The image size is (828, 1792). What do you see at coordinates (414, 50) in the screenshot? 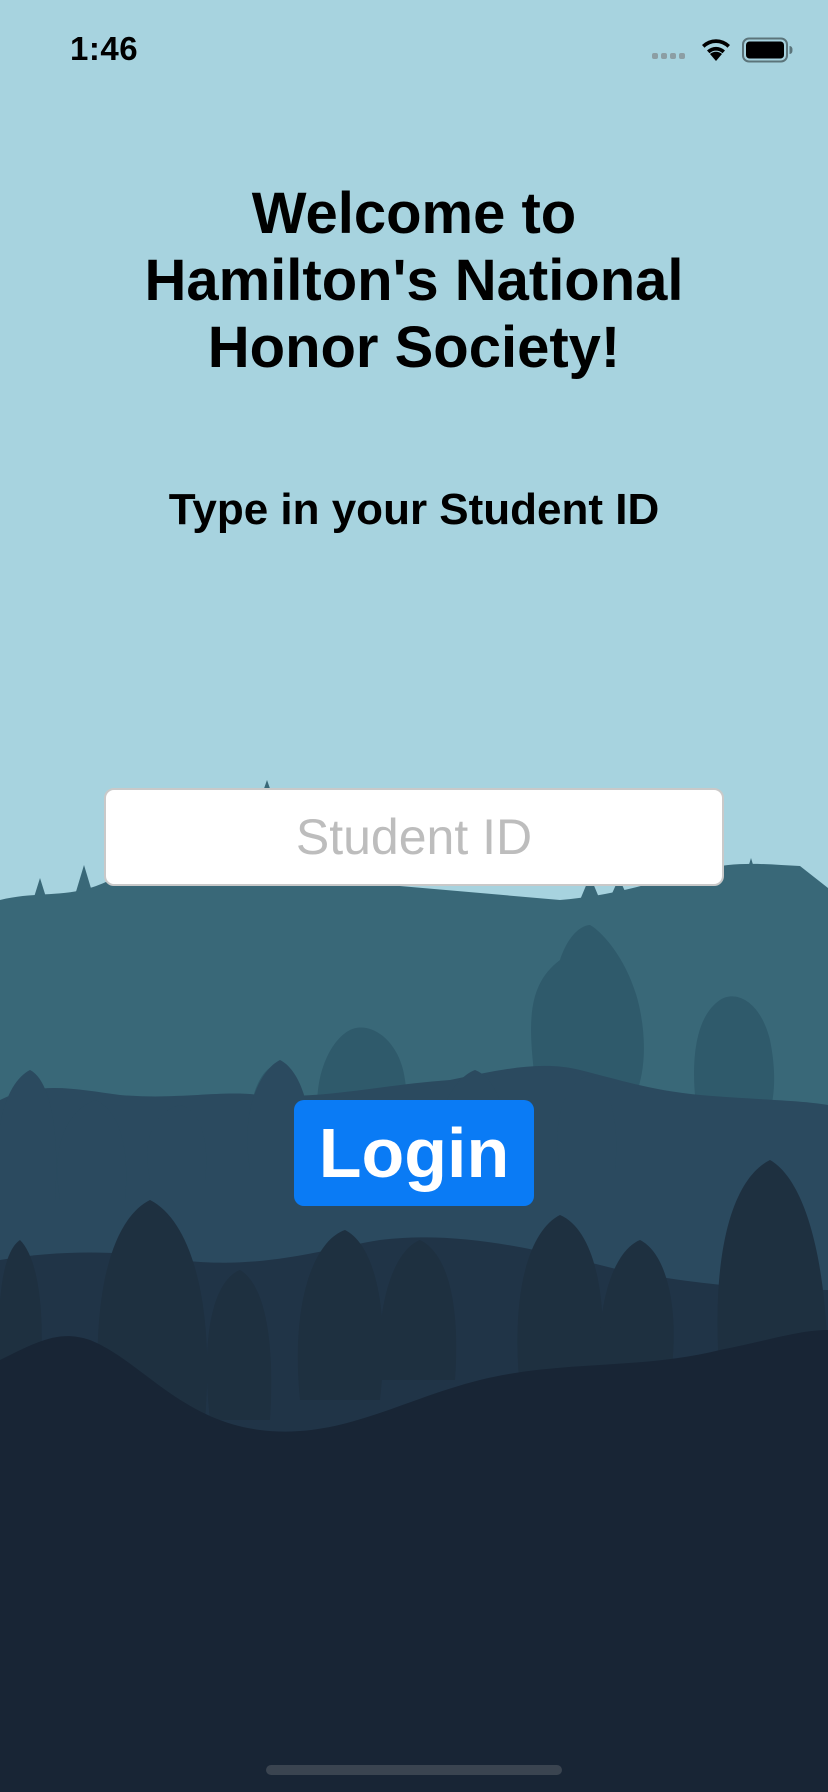
I see `status-bar: 1:46` at bounding box center [414, 50].